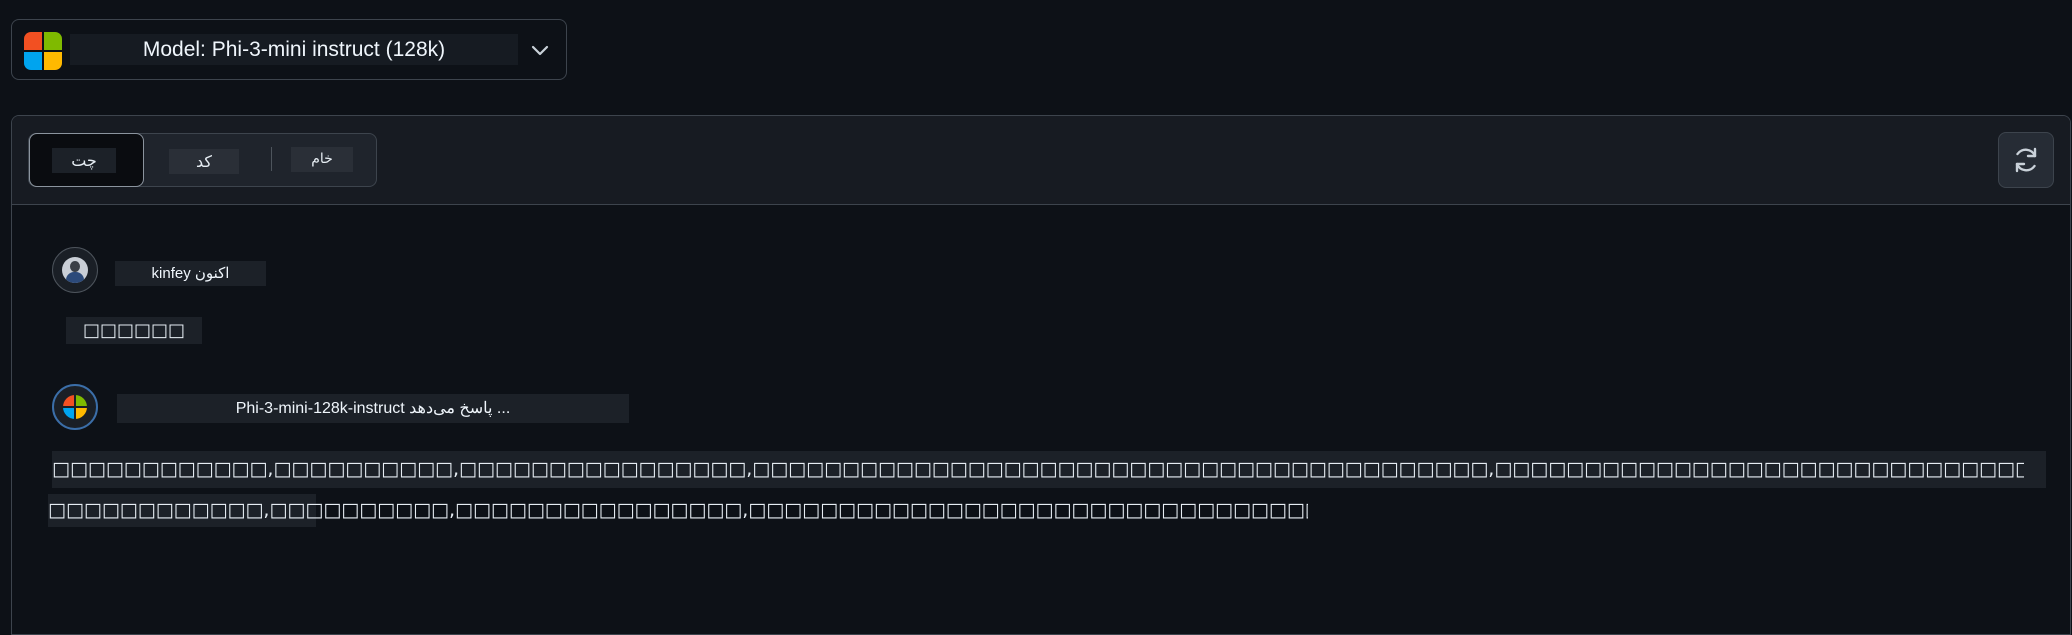 This screenshot has width=2072, height=635. What do you see at coordinates (294, 49) in the screenshot?
I see `model-label: Model: Phi-3-mini instruct (128k)` at bounding box center [294, 49].